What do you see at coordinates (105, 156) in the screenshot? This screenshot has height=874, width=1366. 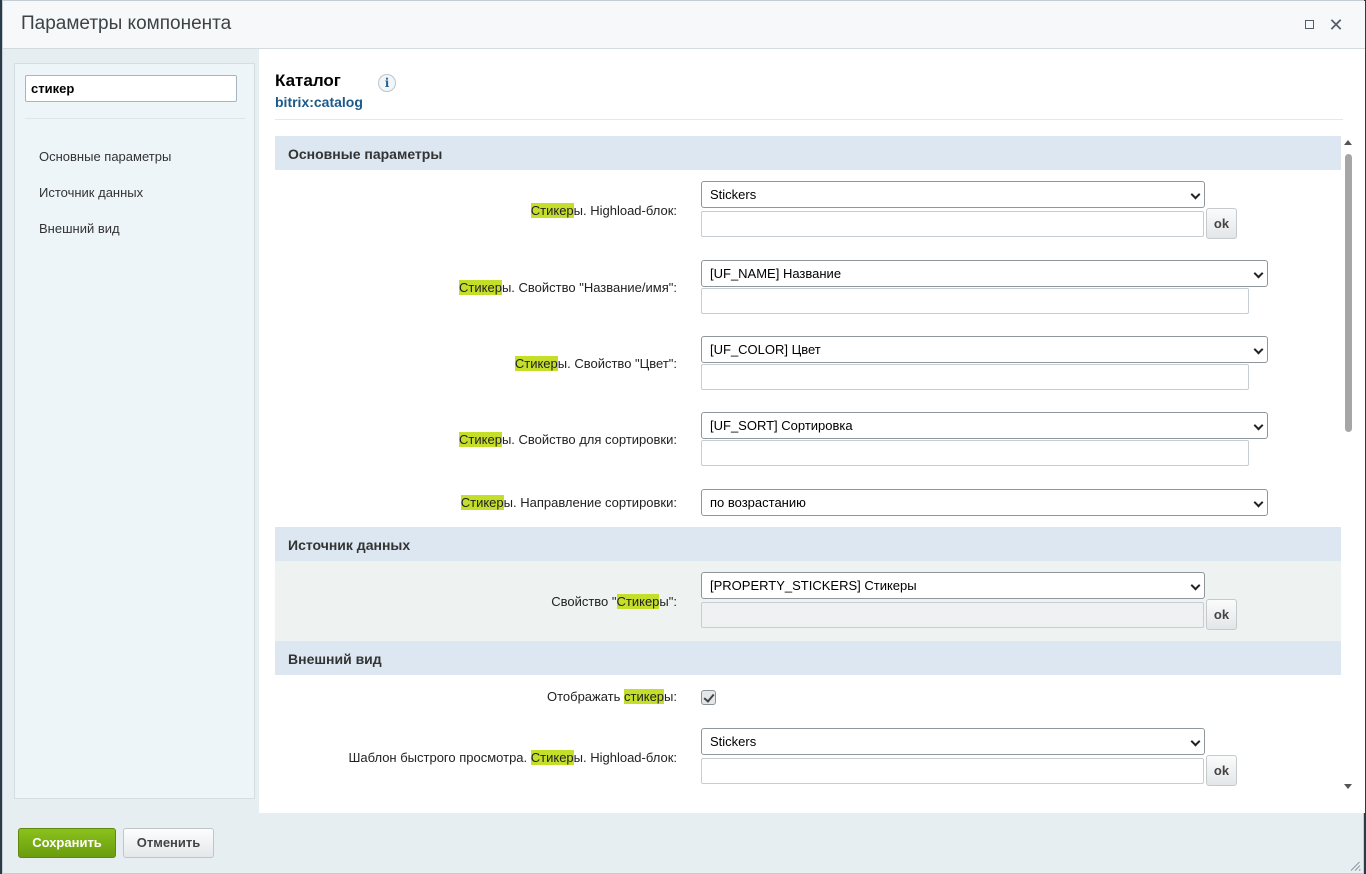 I see `sidebar-item-basic-params: Основные параметры` at bounding box center [105, 156].